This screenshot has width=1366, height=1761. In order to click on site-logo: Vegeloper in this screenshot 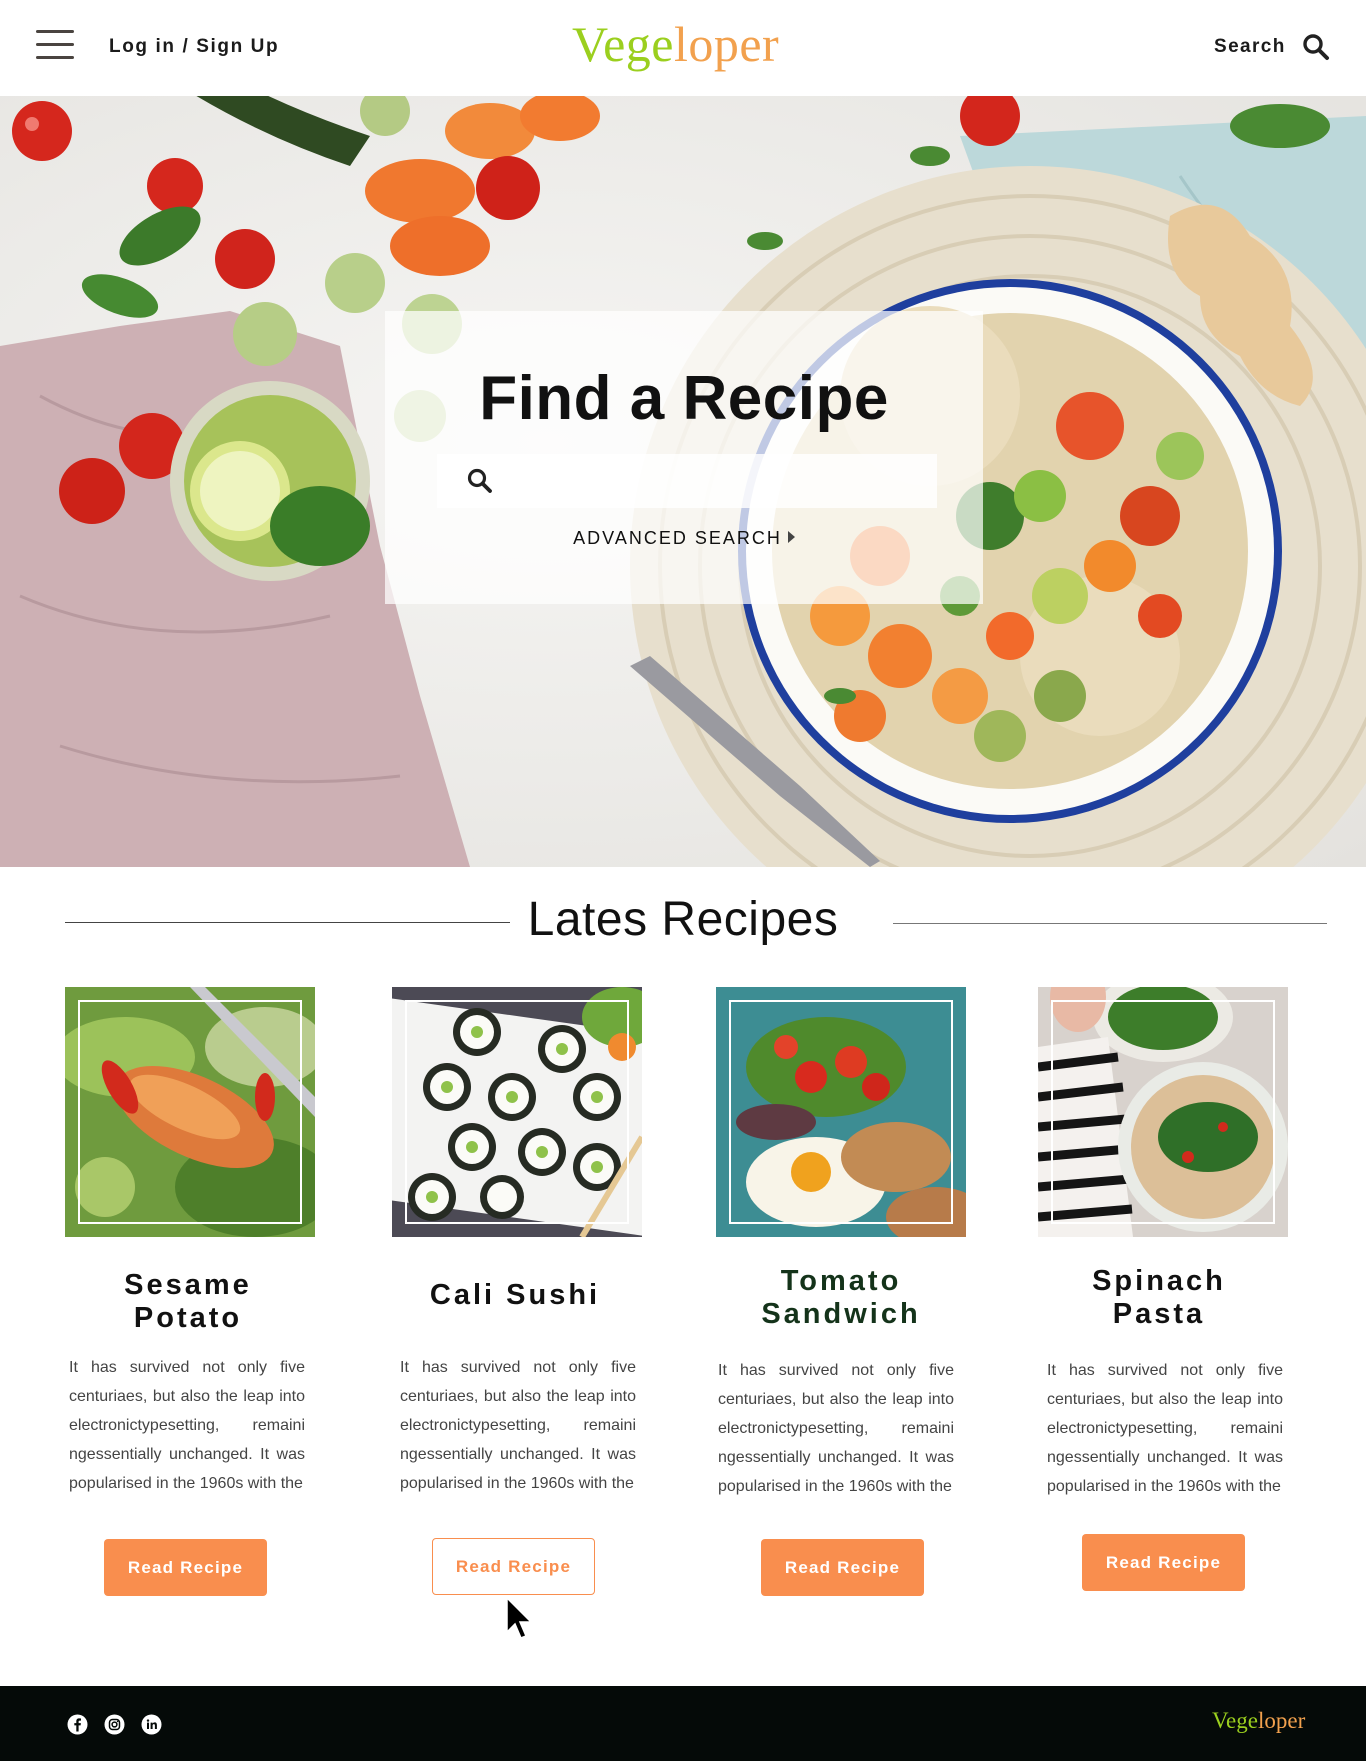, I will do `click(675, 44)`.